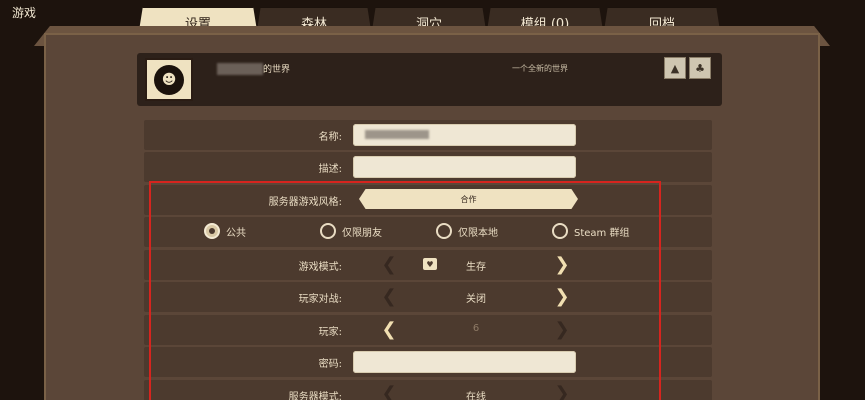 The height and width of the screenshot is (400, 865). What do you see at coordinates (397, 134) in the screenshot?
I see `name-redacted` at bounding box center [397, 134].